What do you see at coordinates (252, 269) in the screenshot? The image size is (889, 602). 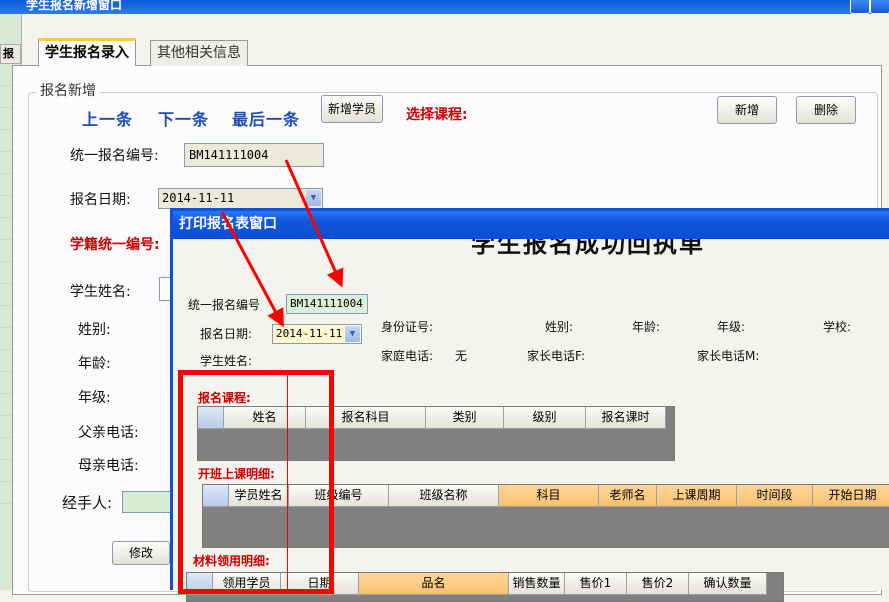 I see `arrow-reg-date` at bounding box center [252, 269].